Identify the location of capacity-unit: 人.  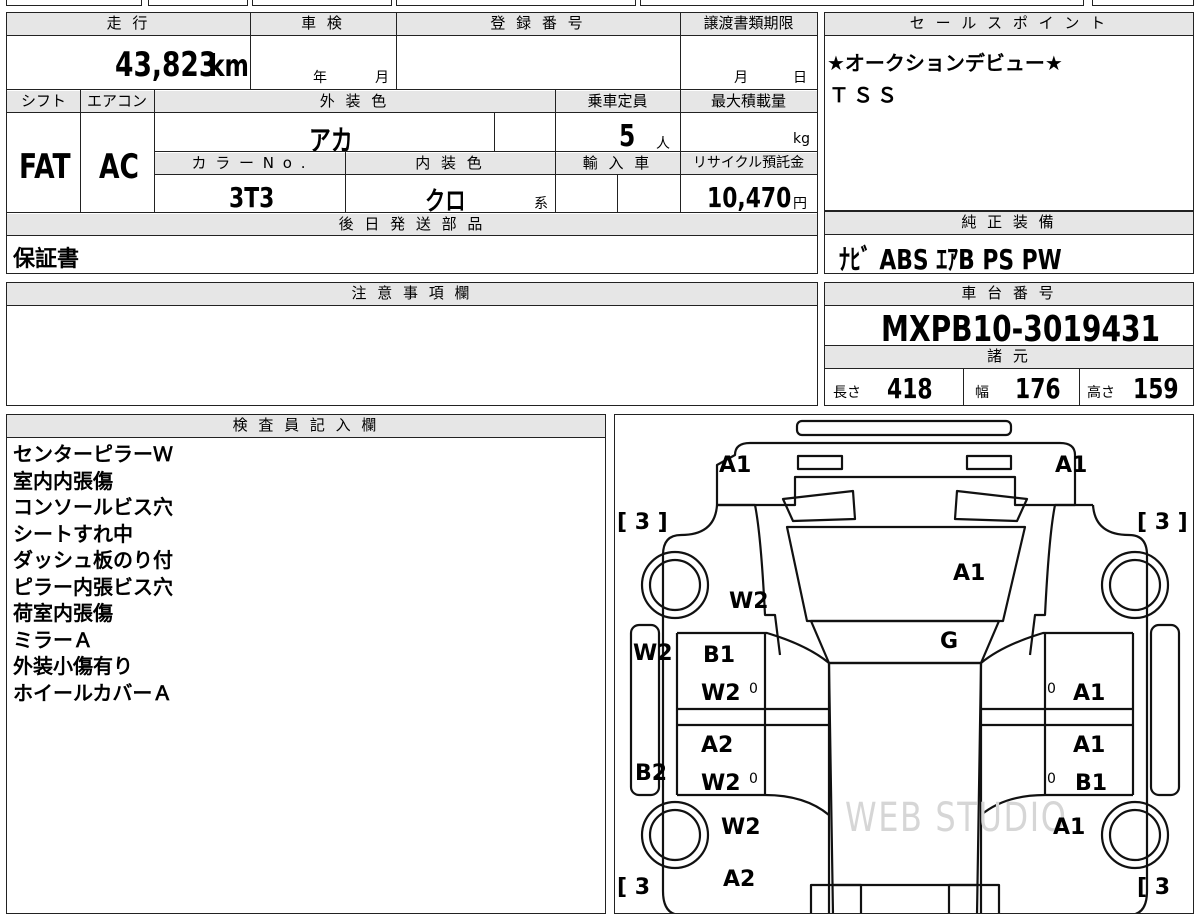
(663, 144).